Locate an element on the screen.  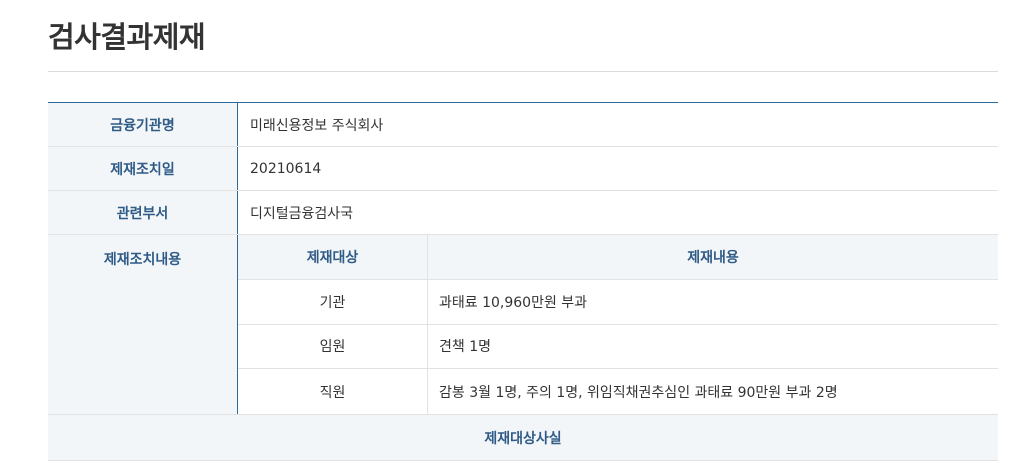
dept-value: 디지털금융검사국 is located at coordinates (302, 213).